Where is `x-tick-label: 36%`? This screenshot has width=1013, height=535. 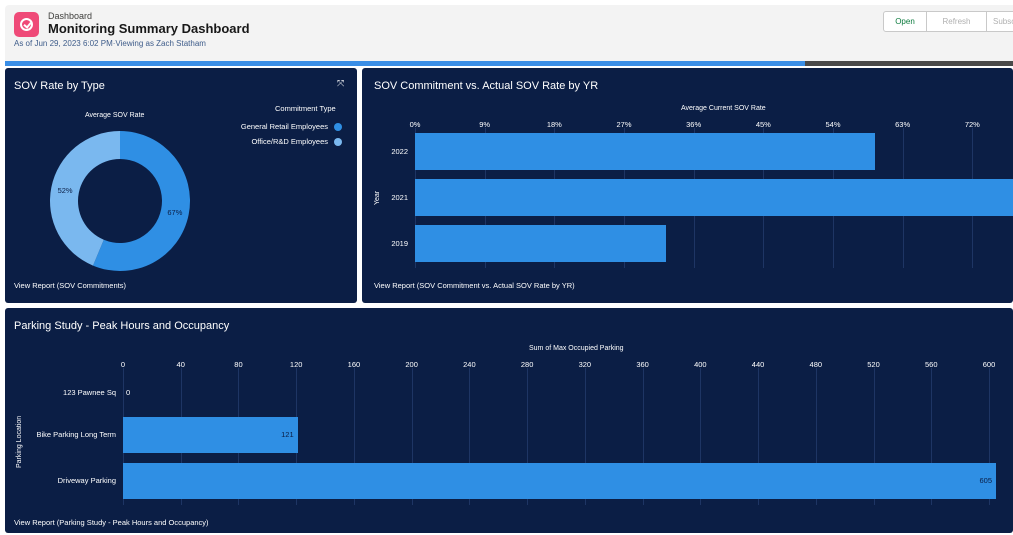 x-tick-label: 36% is located at coordinates (694, 124).